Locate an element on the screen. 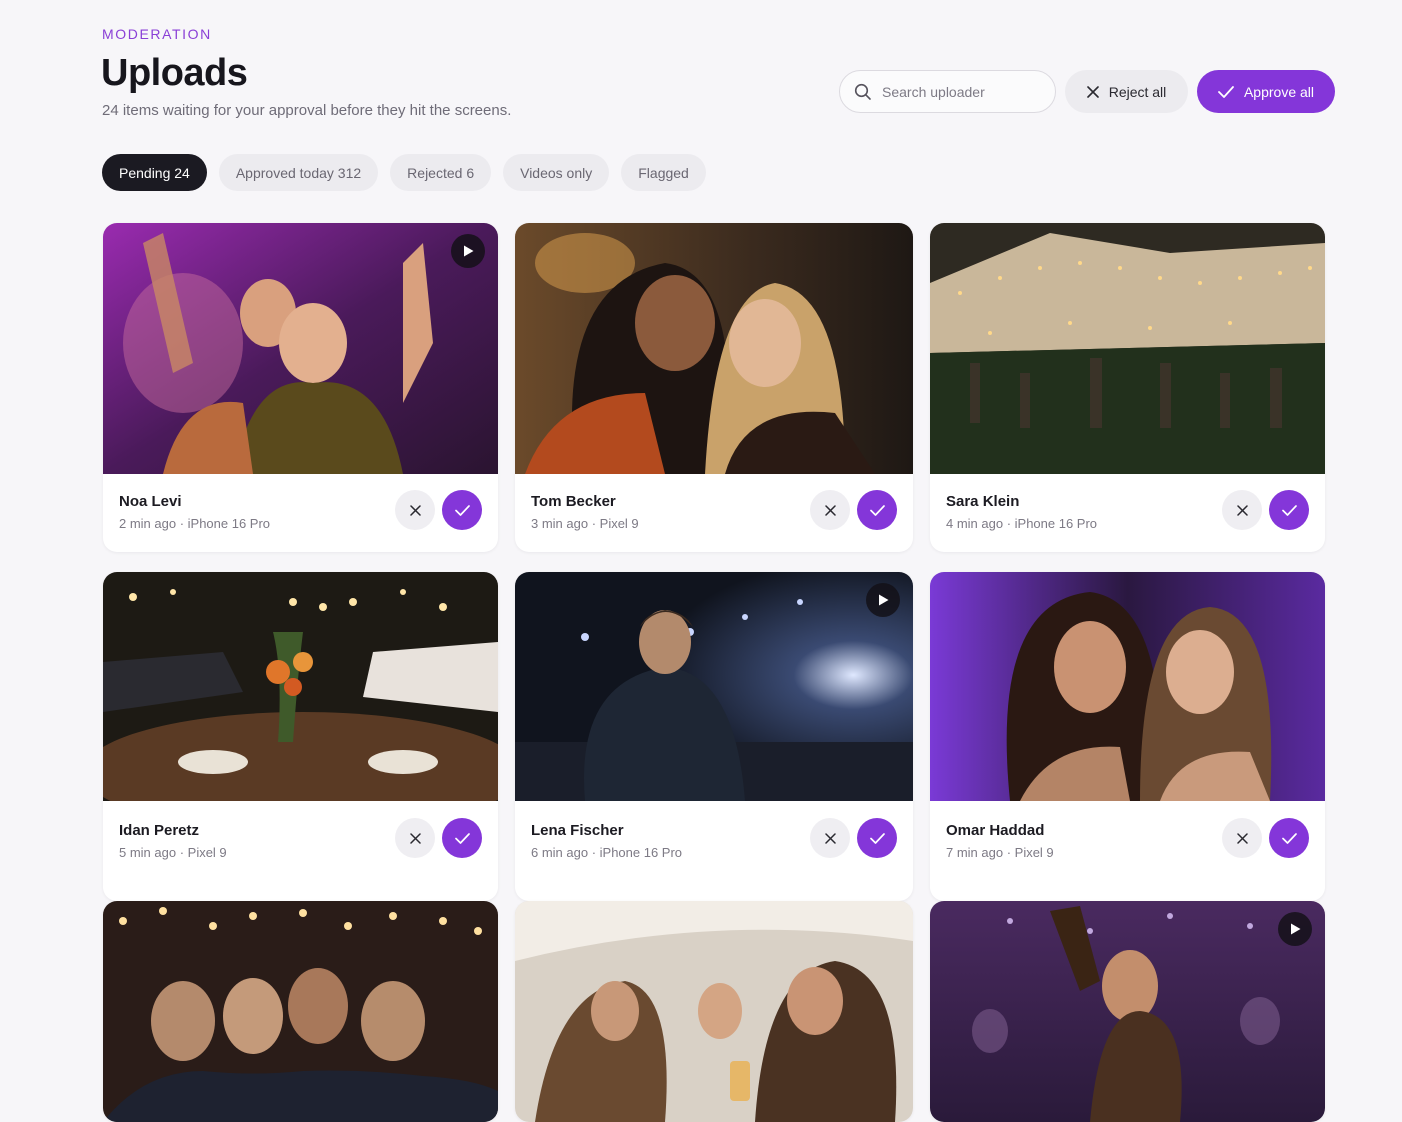 Image resolution: width=1402 pixels, height=1122 pixels. upload-card: Idan Peretz 5 min ago · Pixel 9 is located at coordinates (300, 736).